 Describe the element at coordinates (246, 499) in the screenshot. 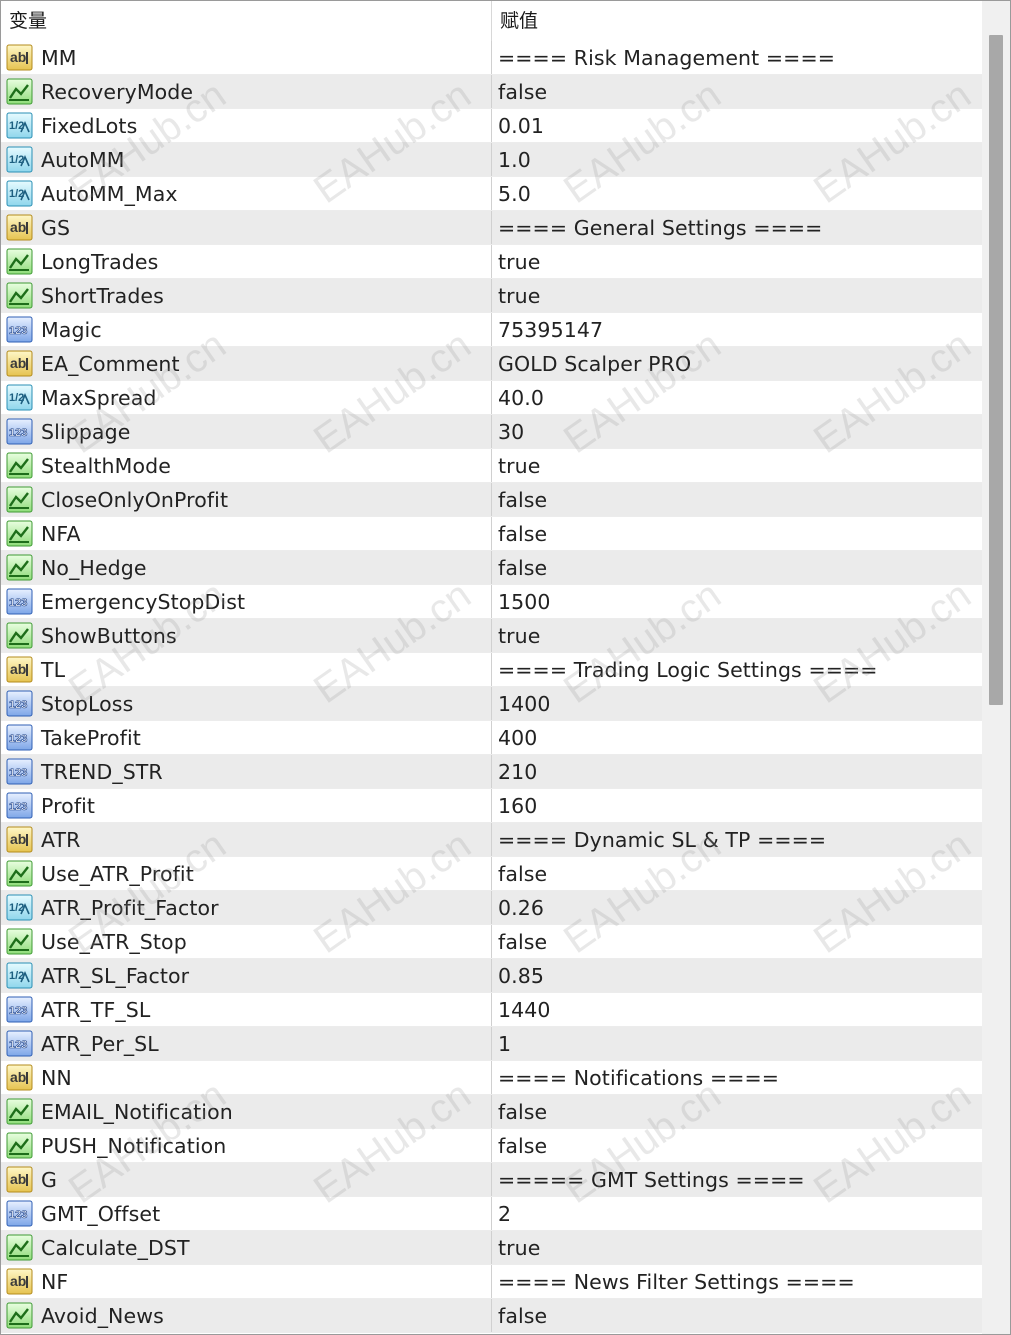

I see `variable-cell: CloseOnlyOnProfit` at that location.